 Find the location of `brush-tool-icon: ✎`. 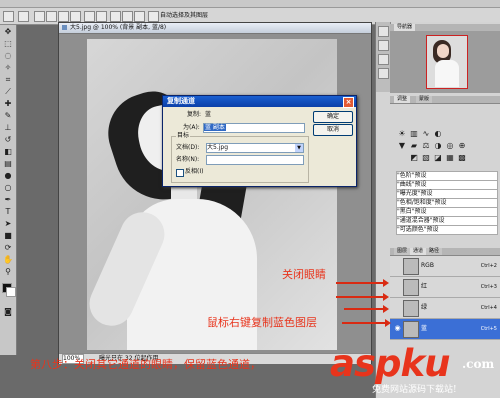

brush-tool-icon: ✎ is located at coordinates (8, 116).